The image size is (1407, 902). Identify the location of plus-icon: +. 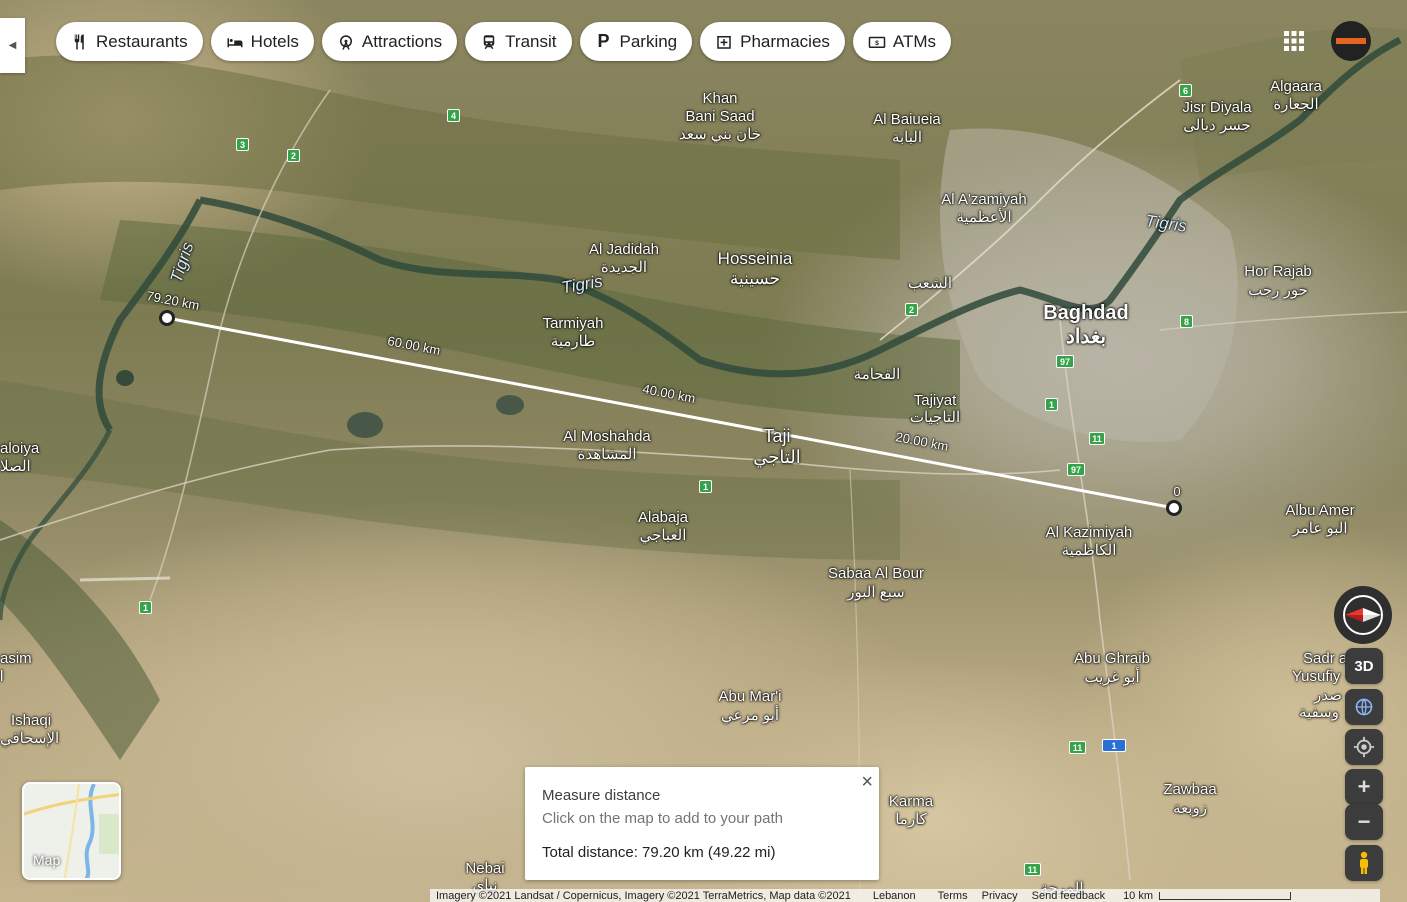
(1364, 786).